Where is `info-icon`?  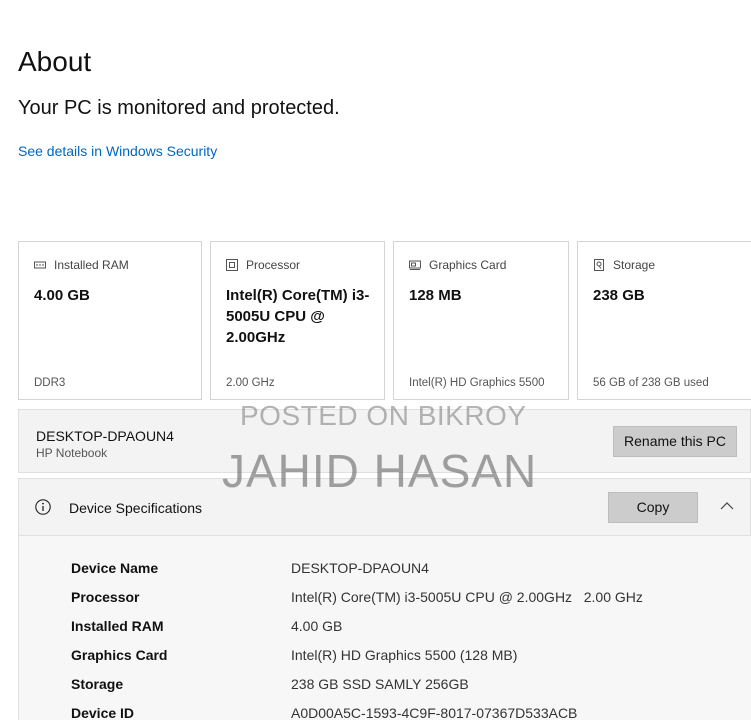
info-icon is located at coordinates (43, 507).